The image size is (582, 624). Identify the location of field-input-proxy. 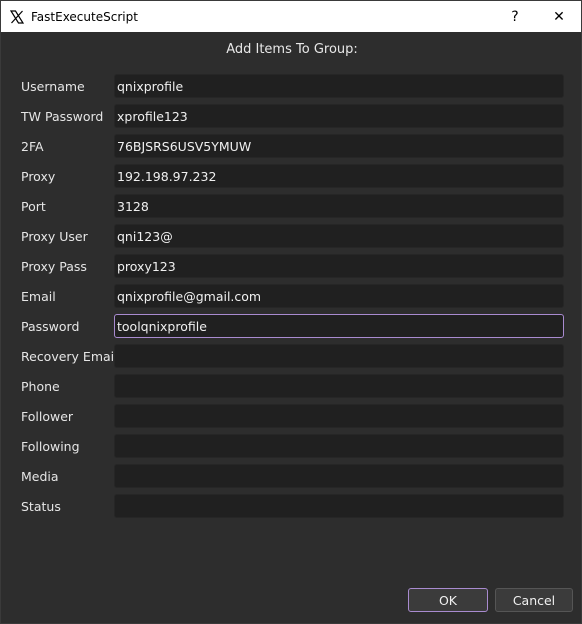
(339, 176).